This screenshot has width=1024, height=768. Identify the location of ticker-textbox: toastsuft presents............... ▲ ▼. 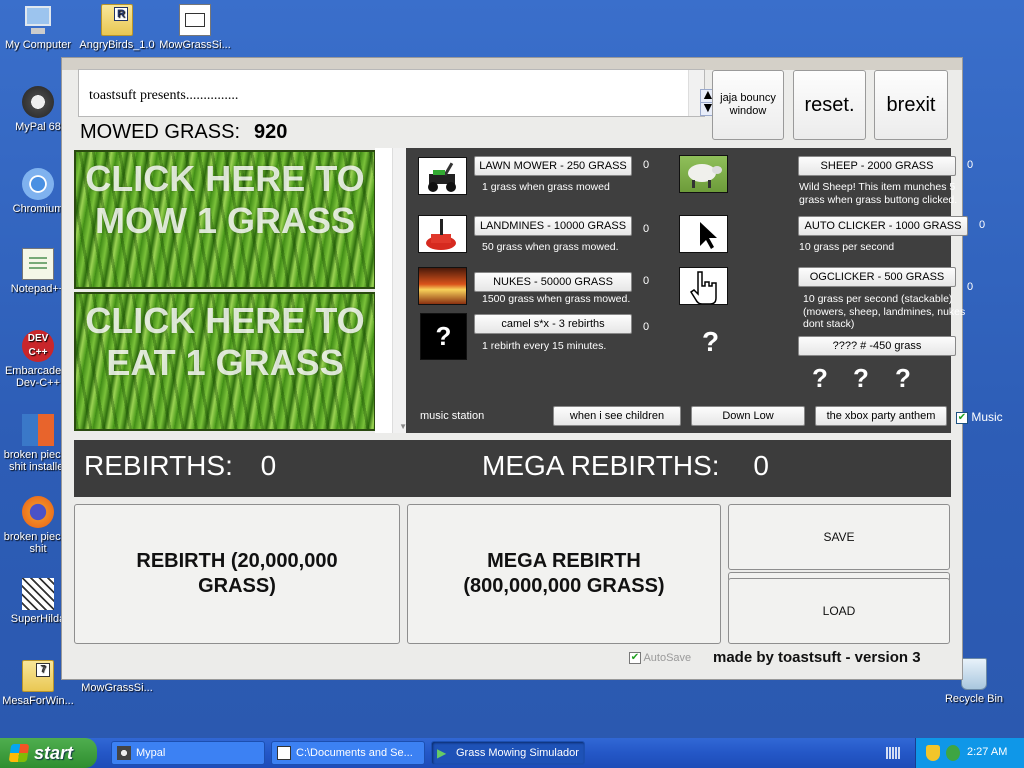
(396, 93).